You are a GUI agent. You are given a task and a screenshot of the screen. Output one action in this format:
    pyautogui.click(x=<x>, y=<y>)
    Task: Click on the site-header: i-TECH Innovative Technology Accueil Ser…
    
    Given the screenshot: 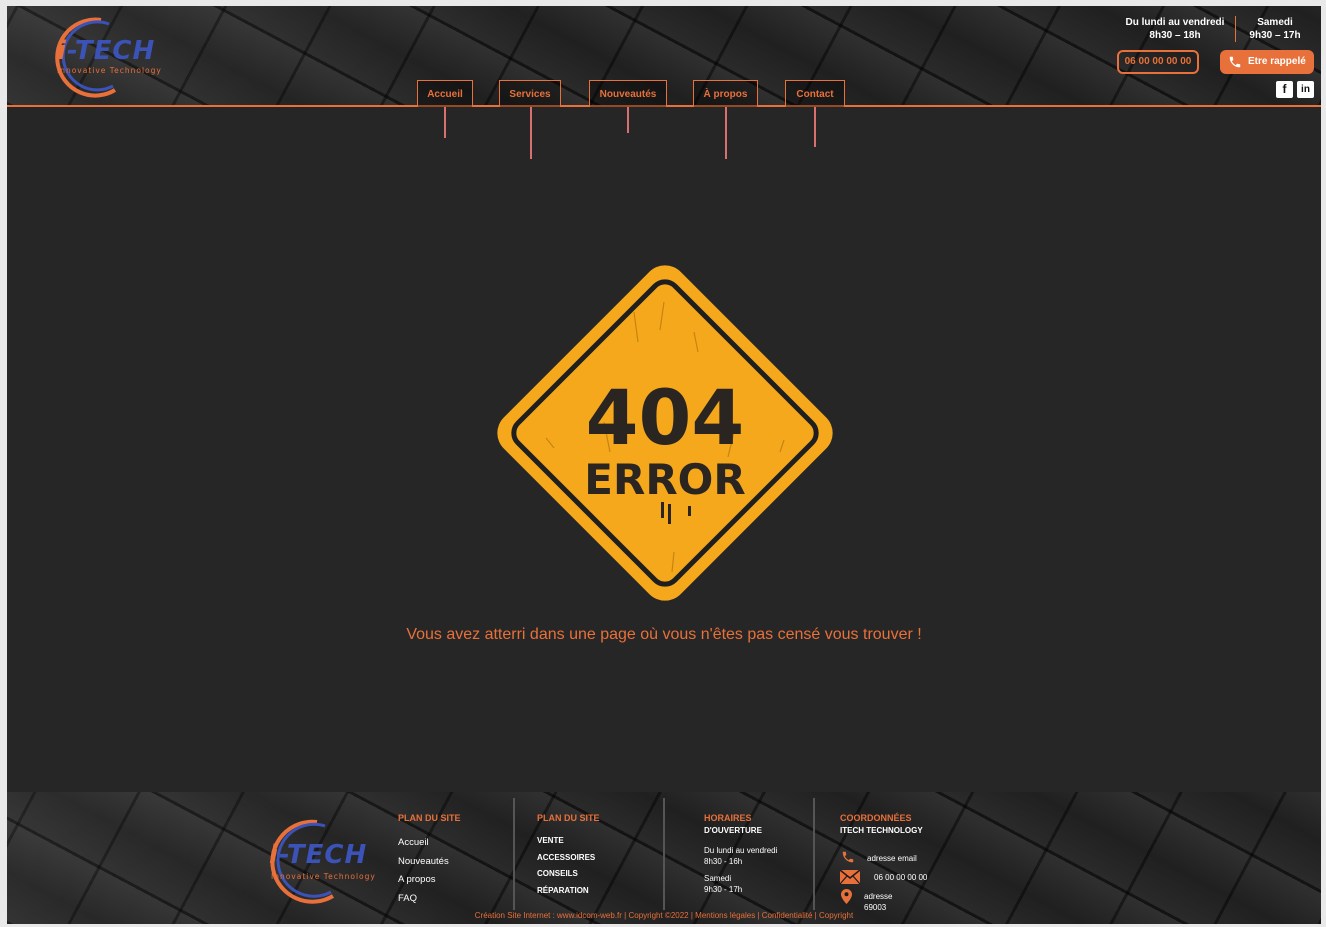 What is the action you would take?
    pyautogui.click(x=664, y=56)
    